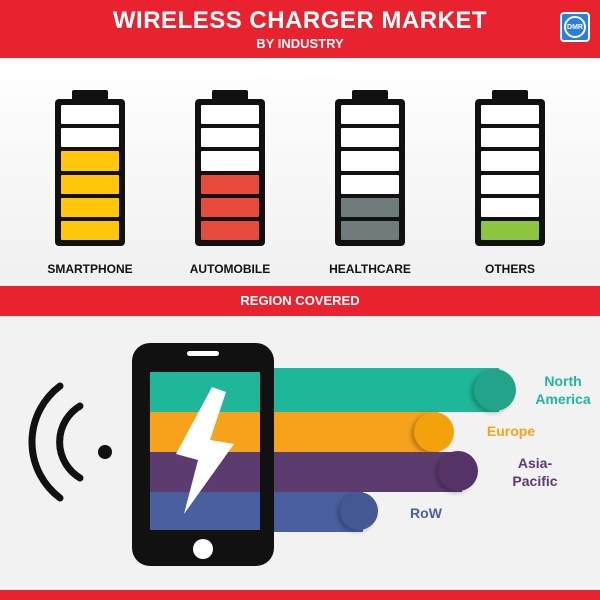 This screenshot has width=600, height=600. What do you see at coordinates (205, 450) in the screenshot?
I see `lightning-bolt-icon` at bounding box center [205, 450].